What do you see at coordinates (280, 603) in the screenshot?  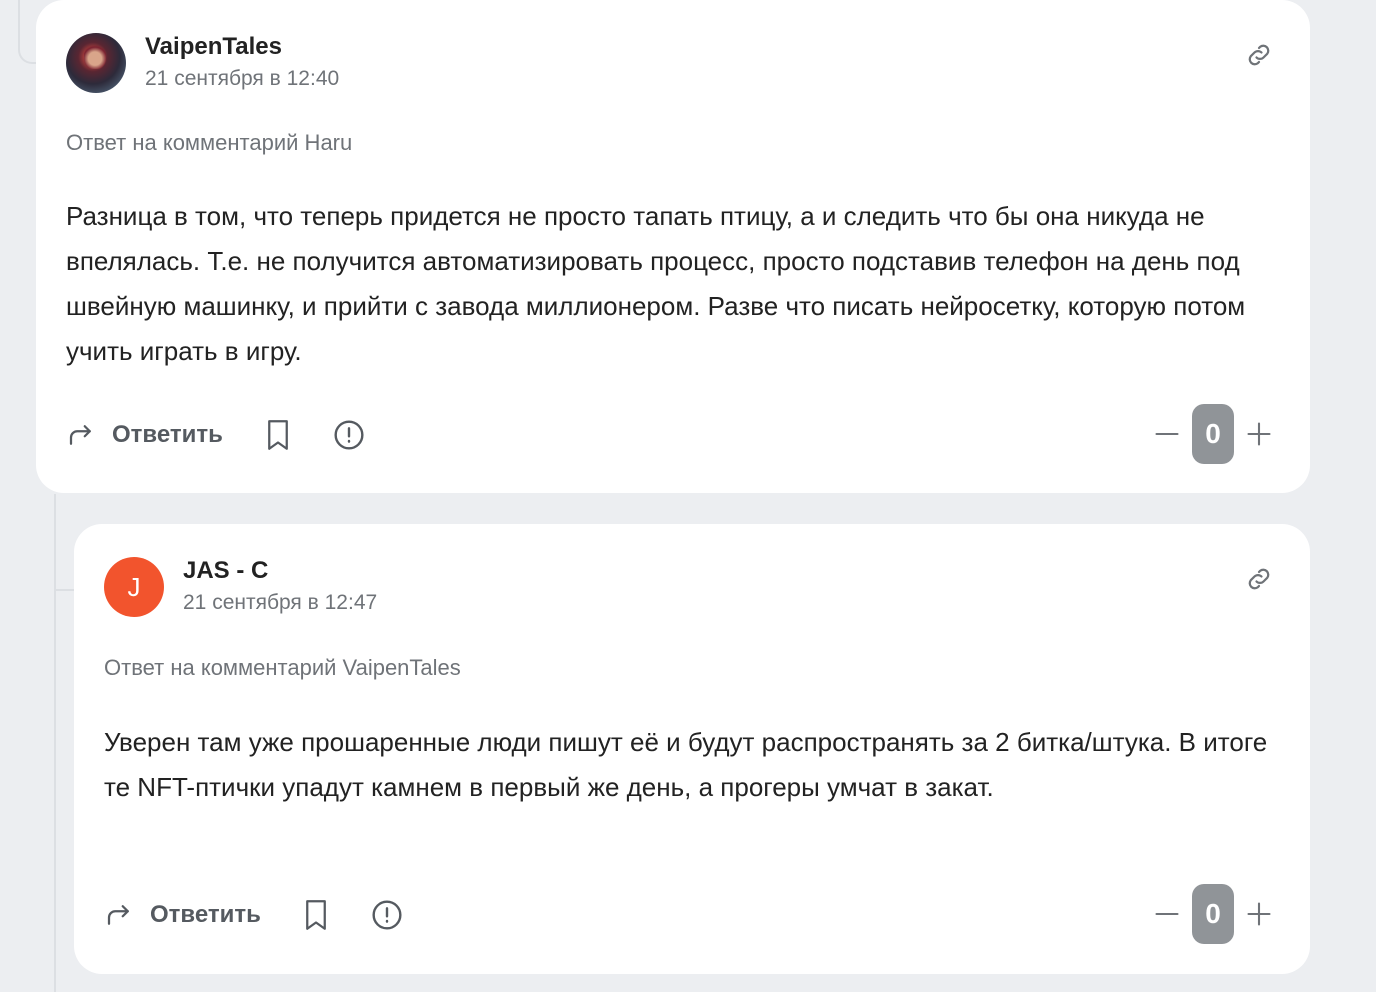 I see `comment-date: 21 сентября в 12:47` at bounding box center [280, 603].